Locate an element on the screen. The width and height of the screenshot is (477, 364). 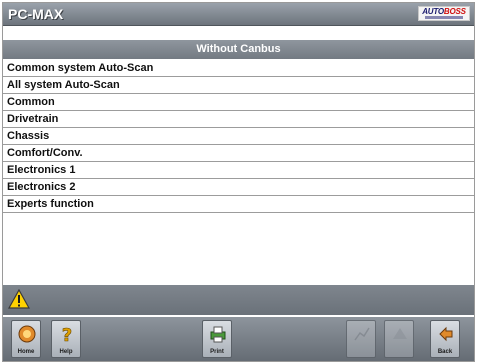
up-icon is located at coordinates (400, 333).